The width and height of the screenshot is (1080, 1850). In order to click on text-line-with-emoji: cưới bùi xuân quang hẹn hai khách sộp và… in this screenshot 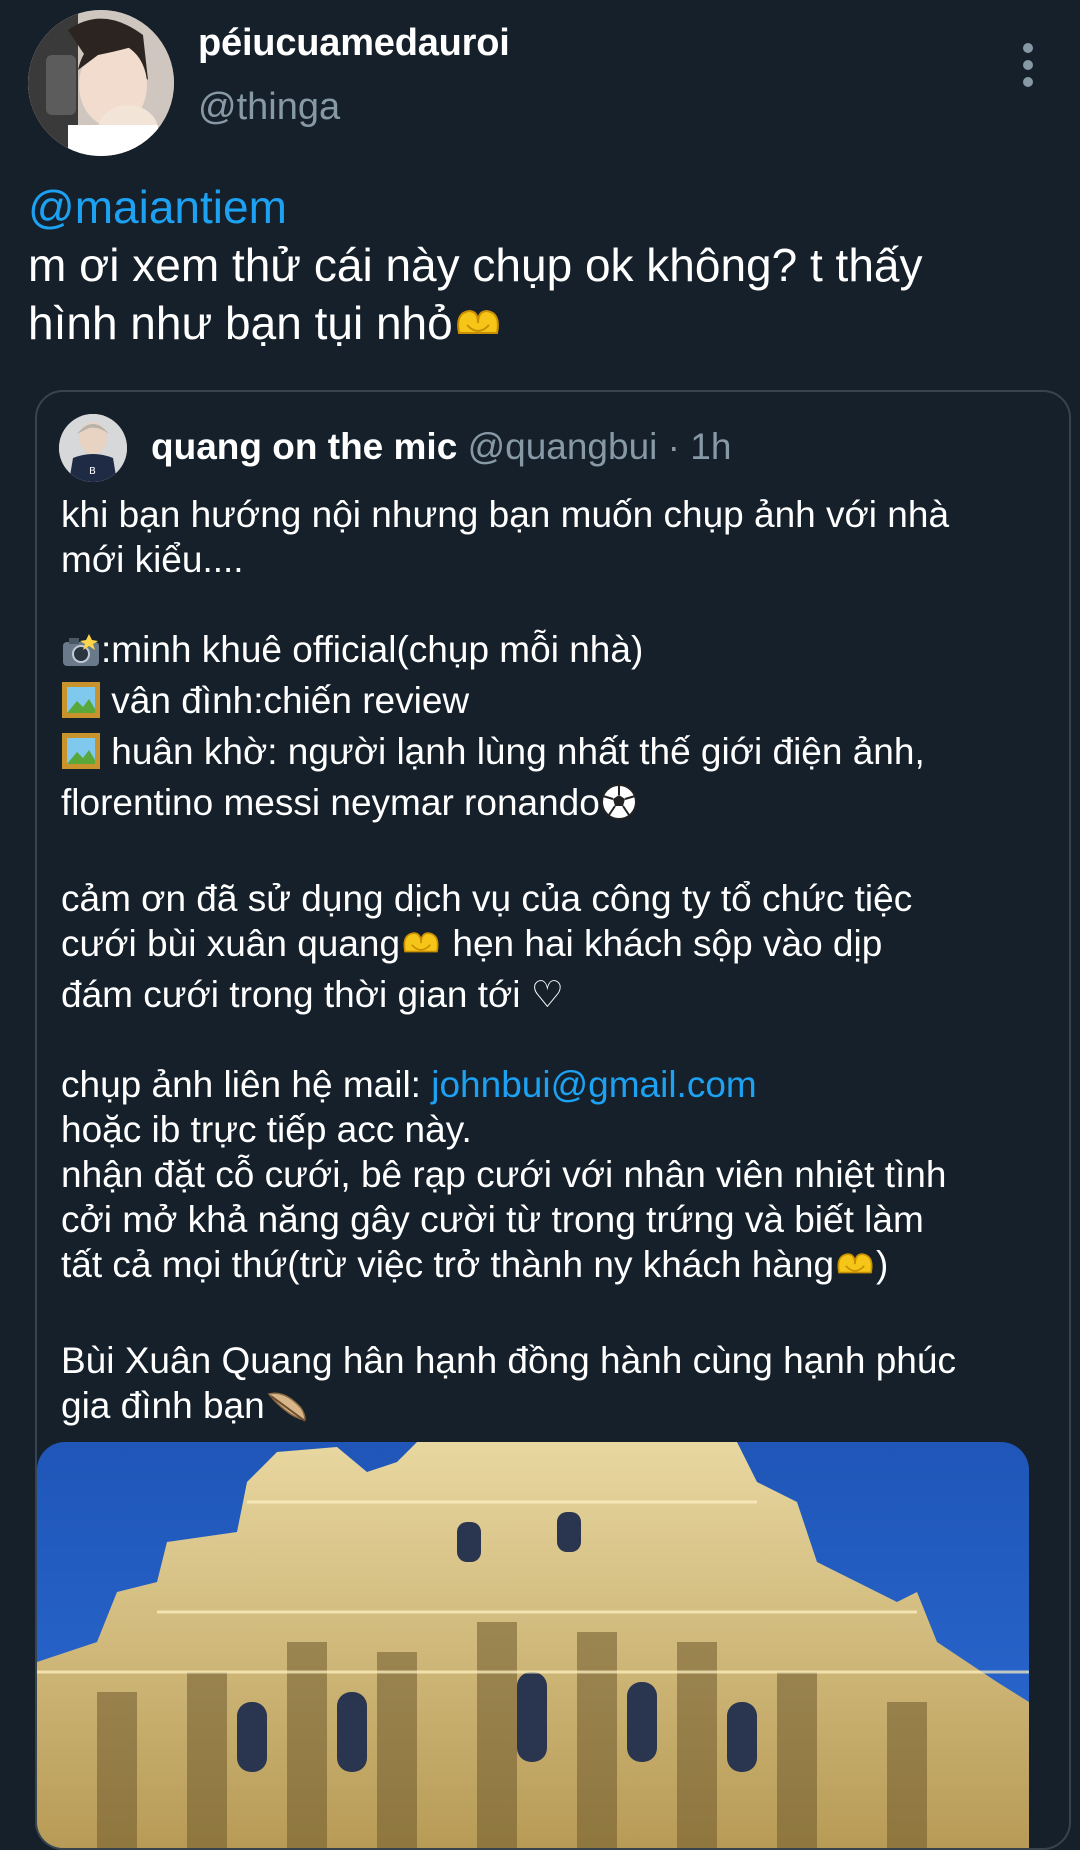, I will do `click(556, 946)`.